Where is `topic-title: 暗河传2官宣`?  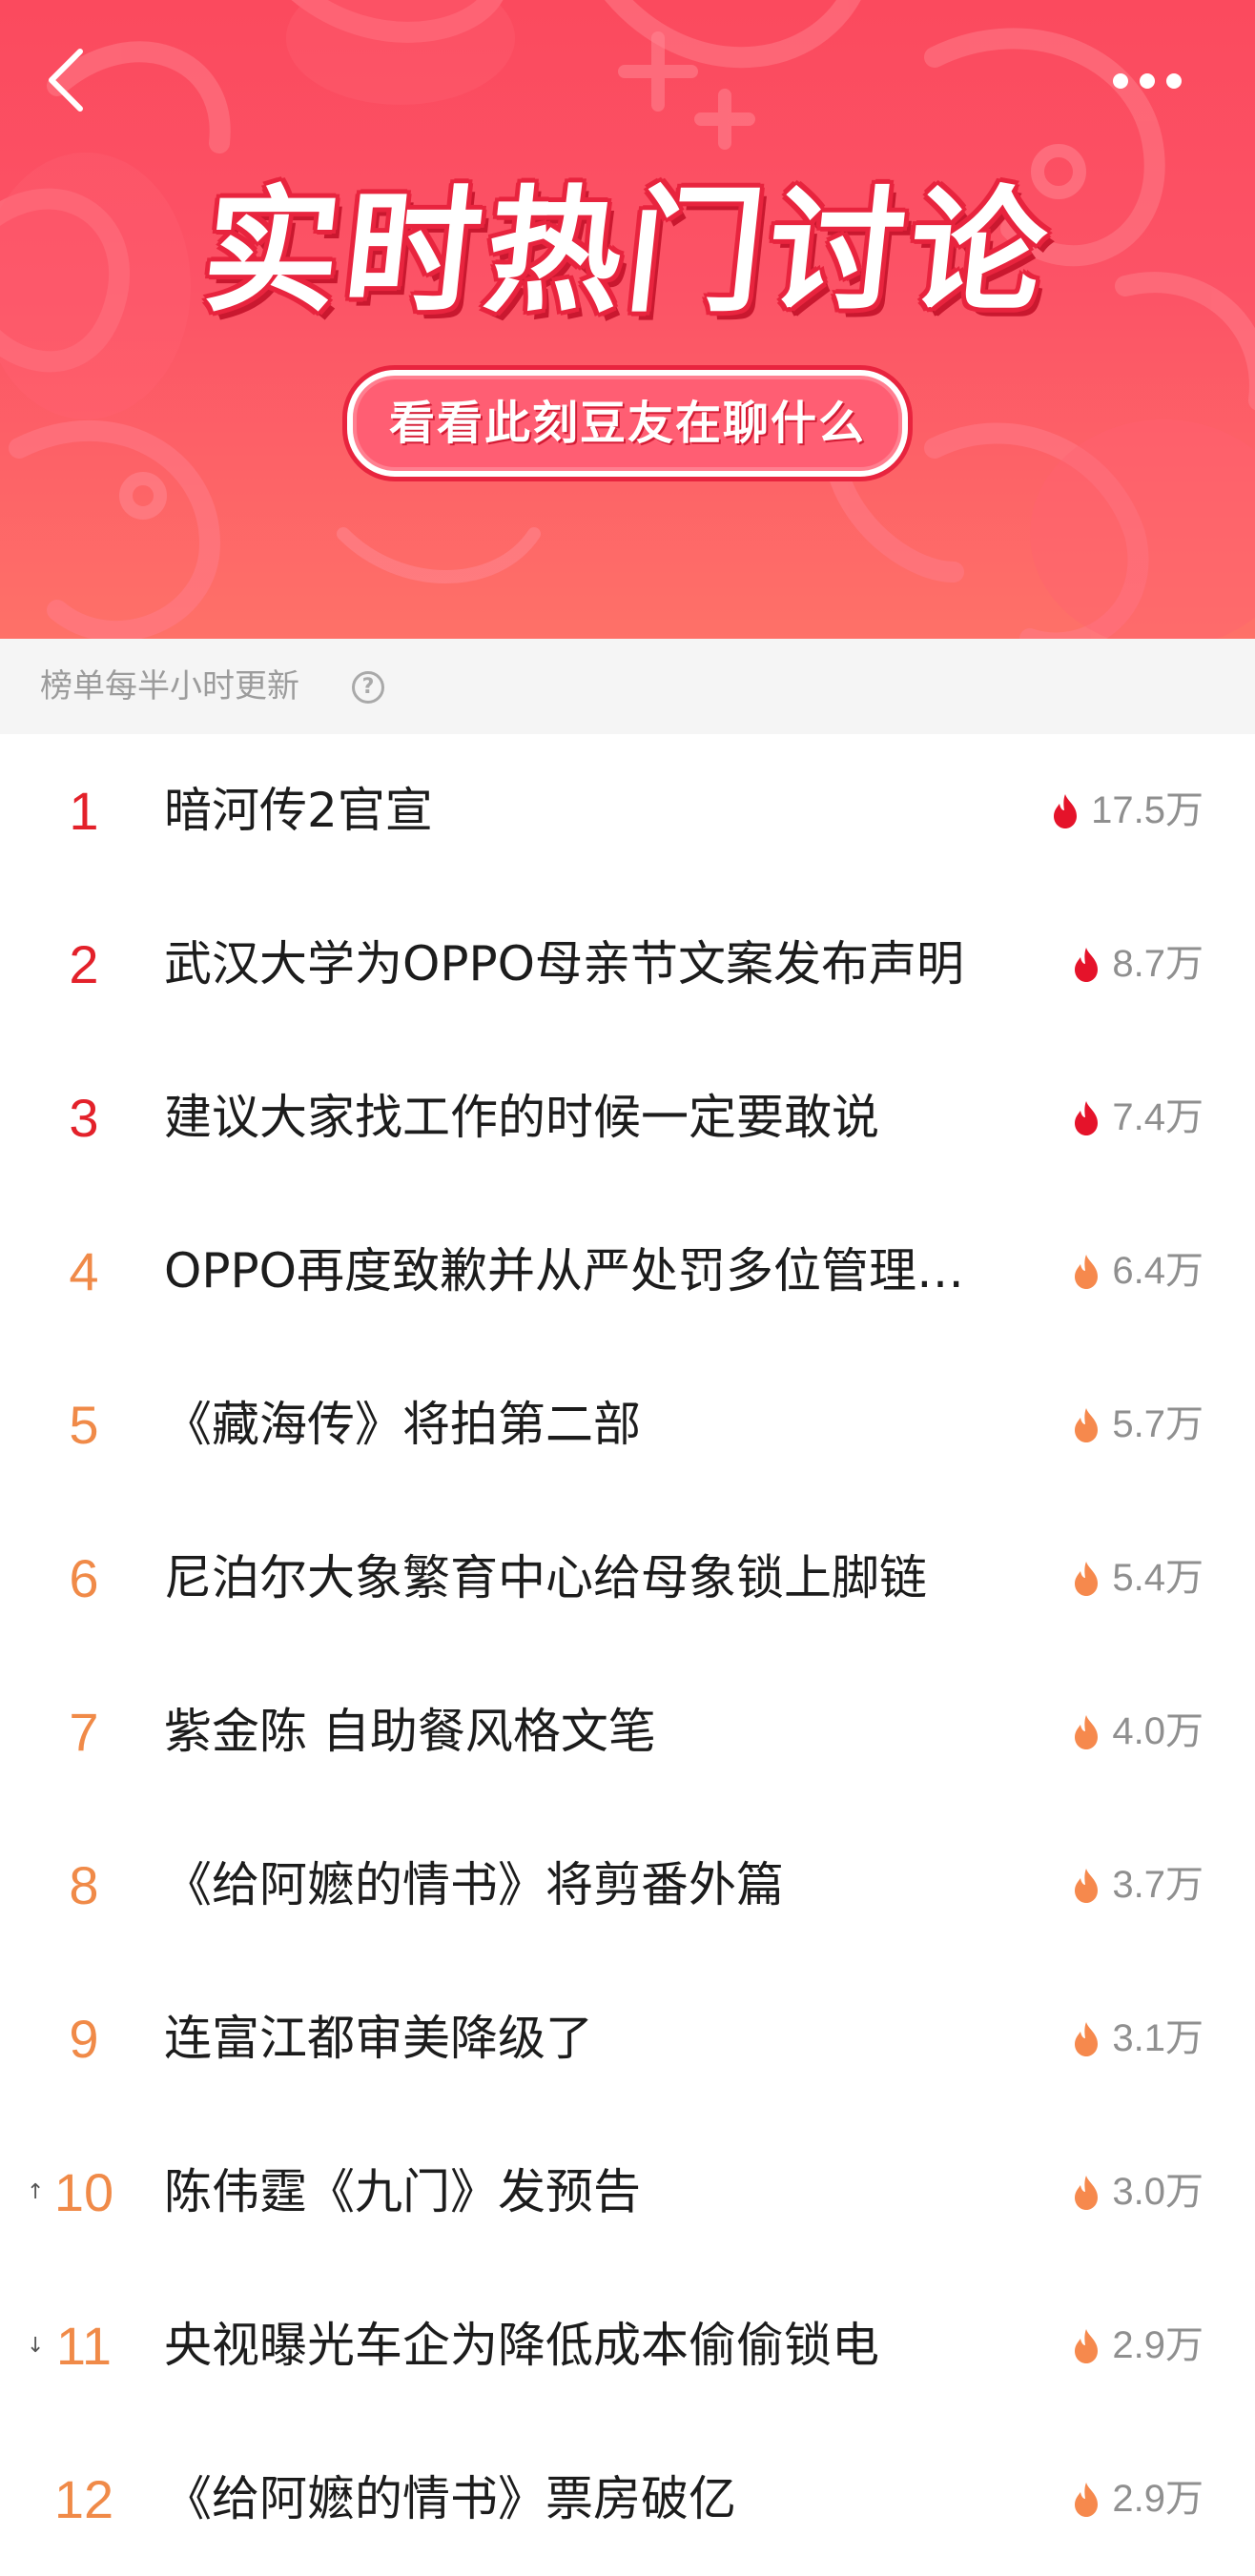 topic-title: 暗河传2官宣 is located at coordinates (298, 810).